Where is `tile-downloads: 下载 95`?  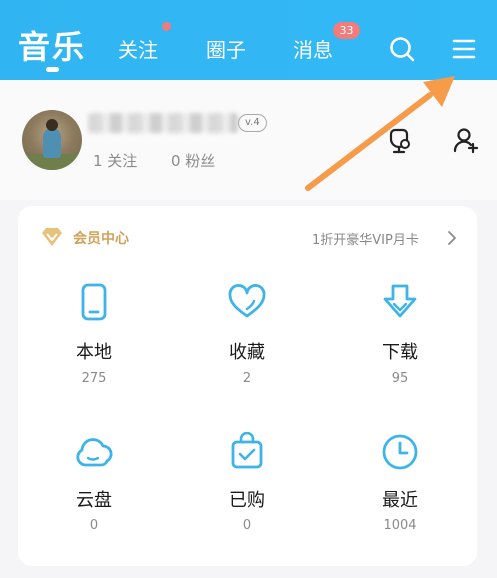 tile-downloads: 下载 95 is located at coordinates (400, 342).